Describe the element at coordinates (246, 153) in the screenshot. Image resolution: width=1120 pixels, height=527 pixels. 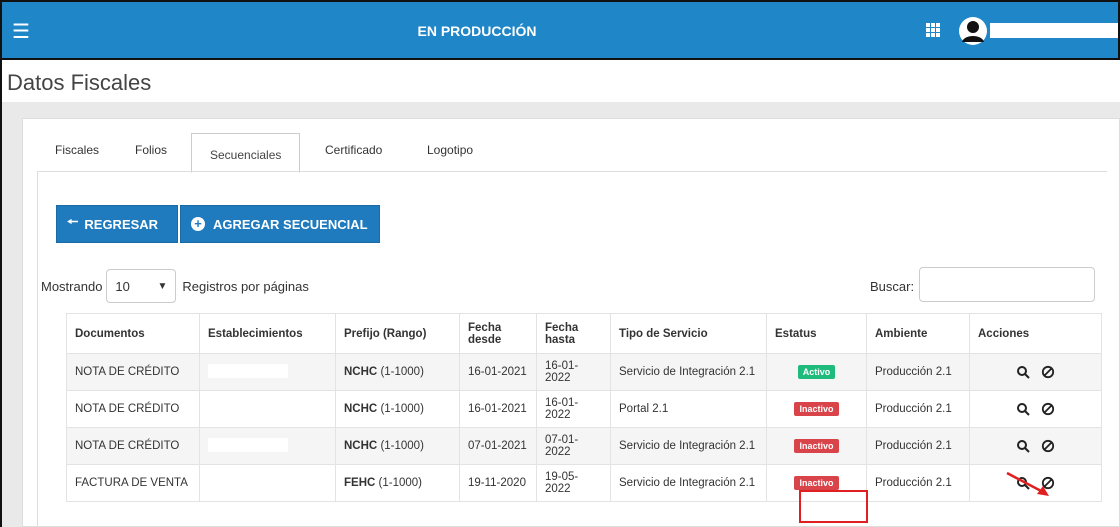
I see `tab-secuenciales: Secuenciales` at that location.